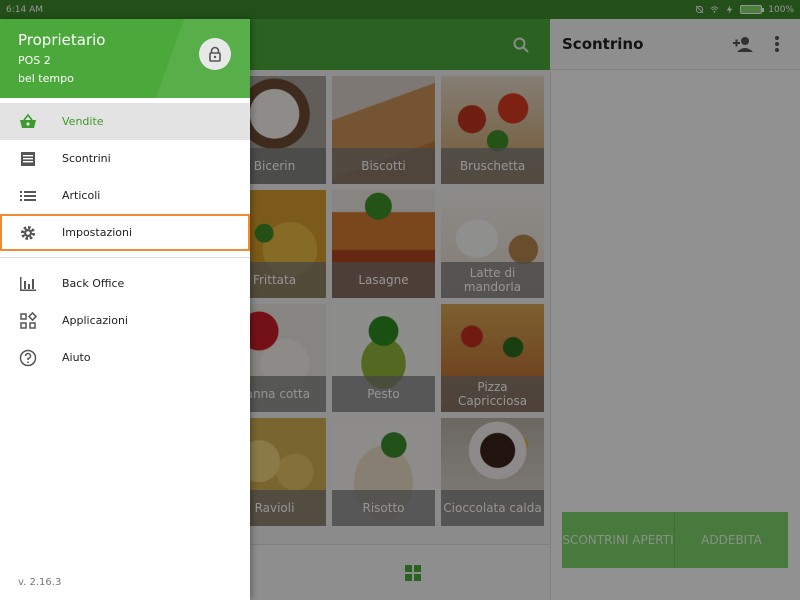  Describe the element at coordinates (95, 320) in the screenshot. I see `menu-item-label: Applicazioni` at that location.